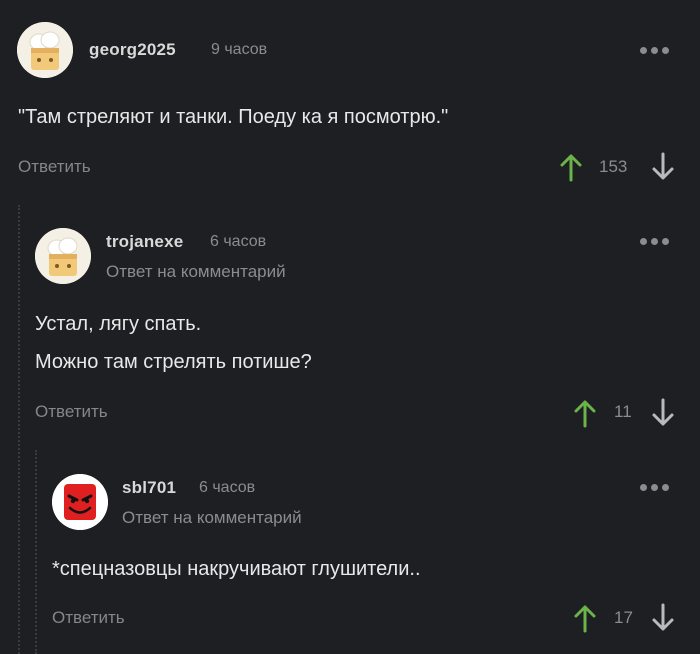 This screenshot has height=654, width=700. Describe the element at coordinates (236, 569) in the screenshot. I see `comment-text-line: *спецназовцы накручивают глушители..` at that location.